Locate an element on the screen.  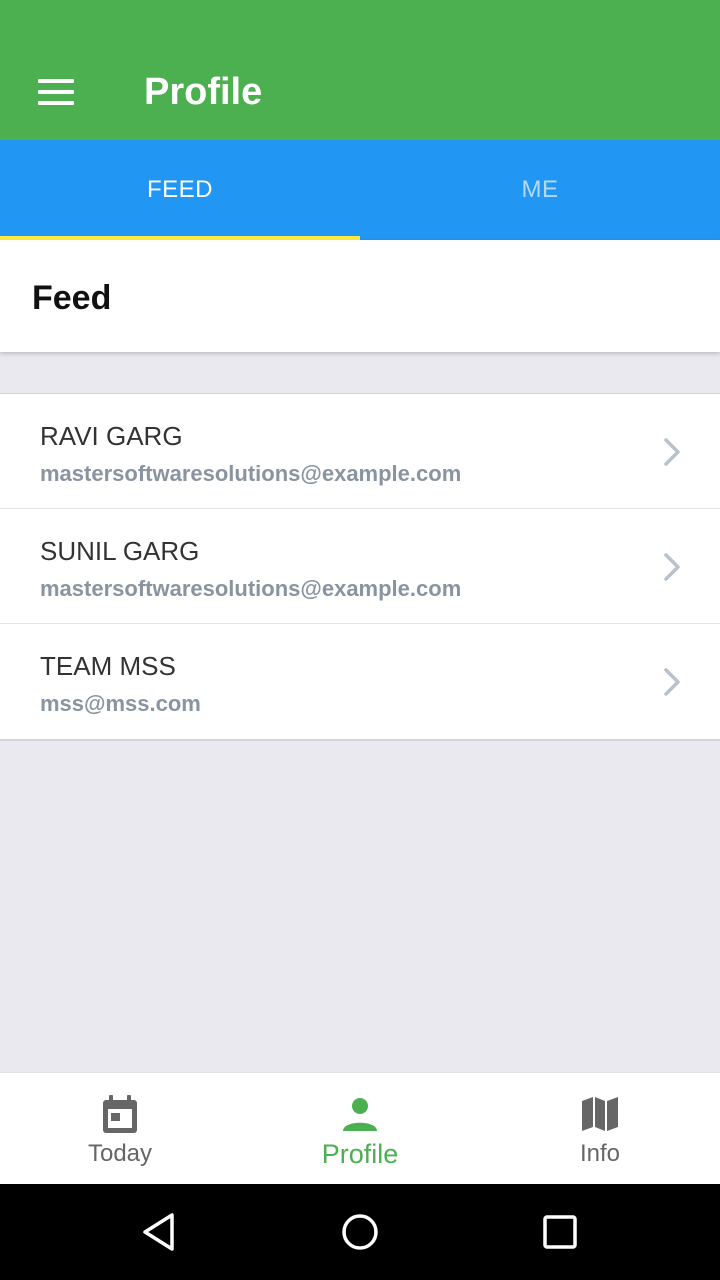
nav-label-profile: Profile is located at coordinates (360, 1154).